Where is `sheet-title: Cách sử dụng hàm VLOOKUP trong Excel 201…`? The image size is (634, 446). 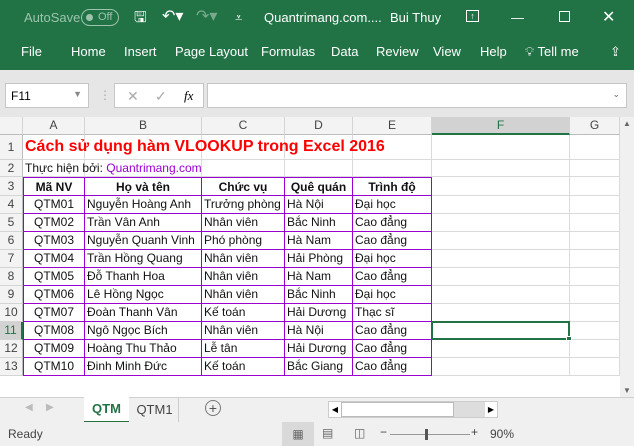 sheet-title: Cách sử dụng hàm VLOOKUP trong Excel 201… is located at coordinates (223, 147).